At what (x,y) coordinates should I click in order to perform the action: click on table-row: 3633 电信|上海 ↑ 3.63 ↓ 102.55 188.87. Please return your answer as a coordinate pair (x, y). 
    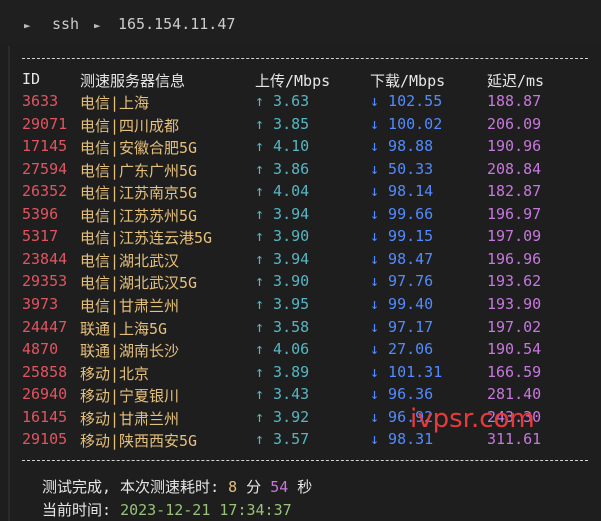
    Looking at the image, I should click on (300, 103).